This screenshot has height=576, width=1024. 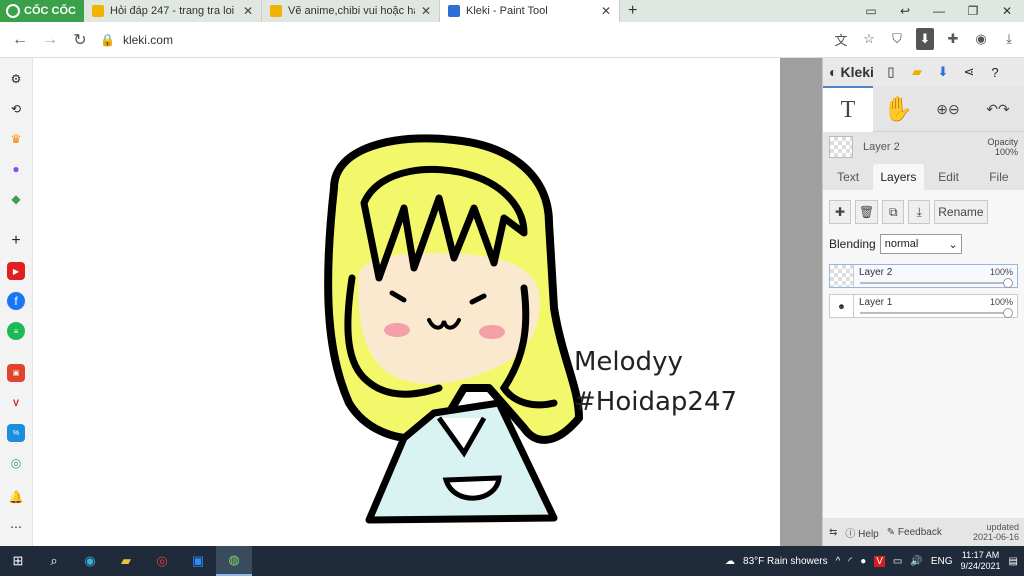 I want to click on back-button: ←, so click(x=20, y=40).